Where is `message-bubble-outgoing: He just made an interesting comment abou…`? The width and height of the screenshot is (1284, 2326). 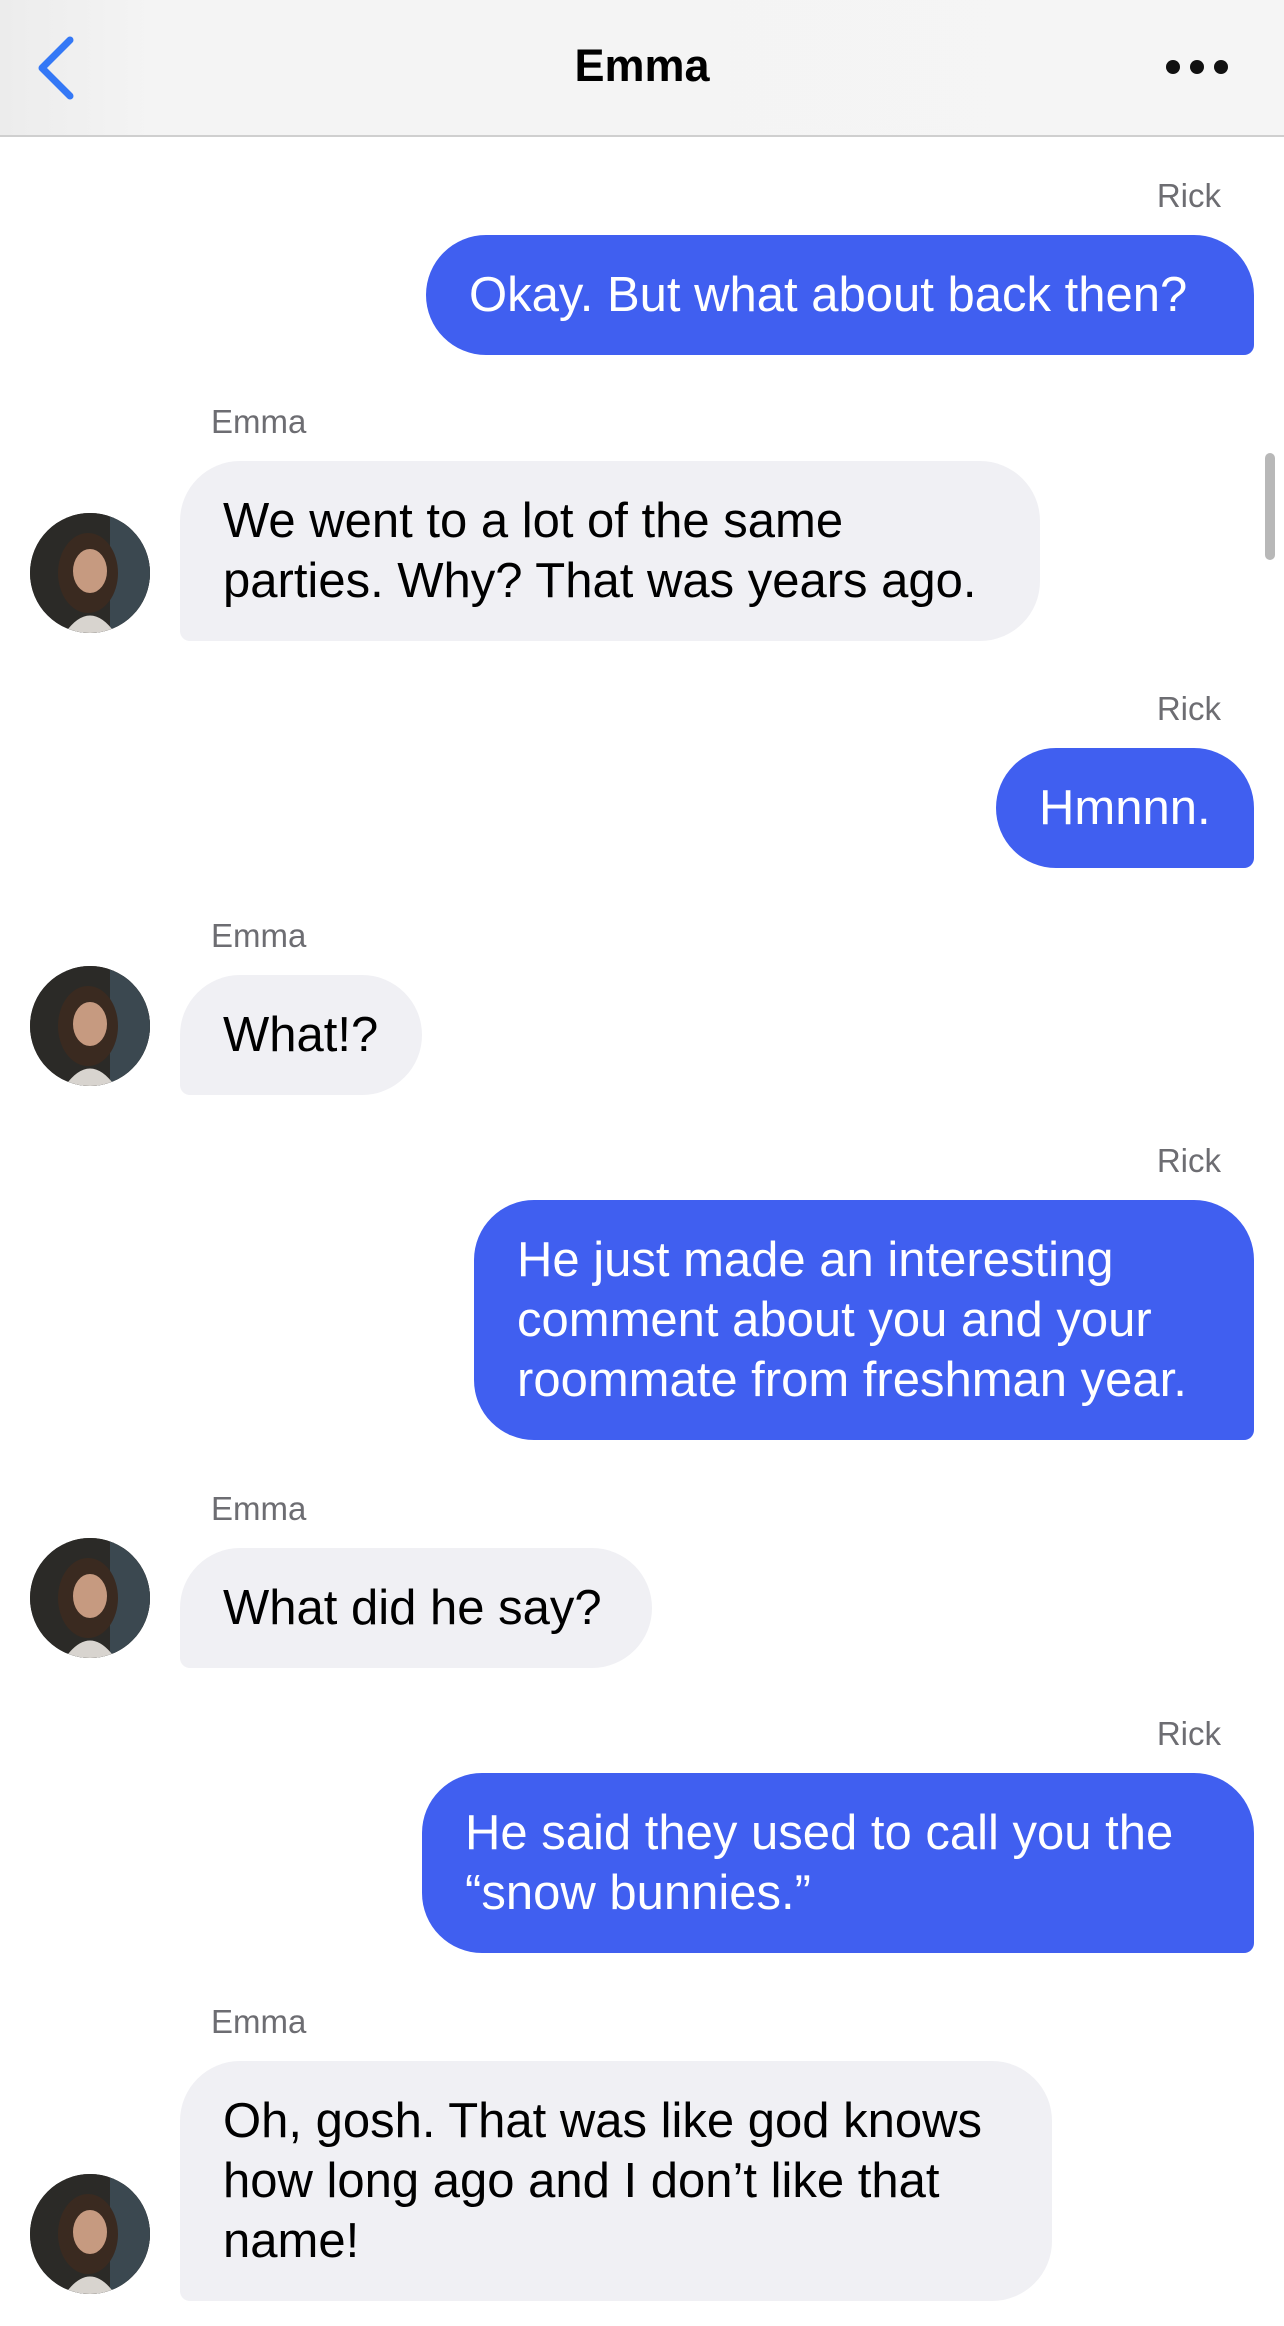
message-bubble-outgoing: He just made an interesting comment abou… is located at coordinates (864, 1320).